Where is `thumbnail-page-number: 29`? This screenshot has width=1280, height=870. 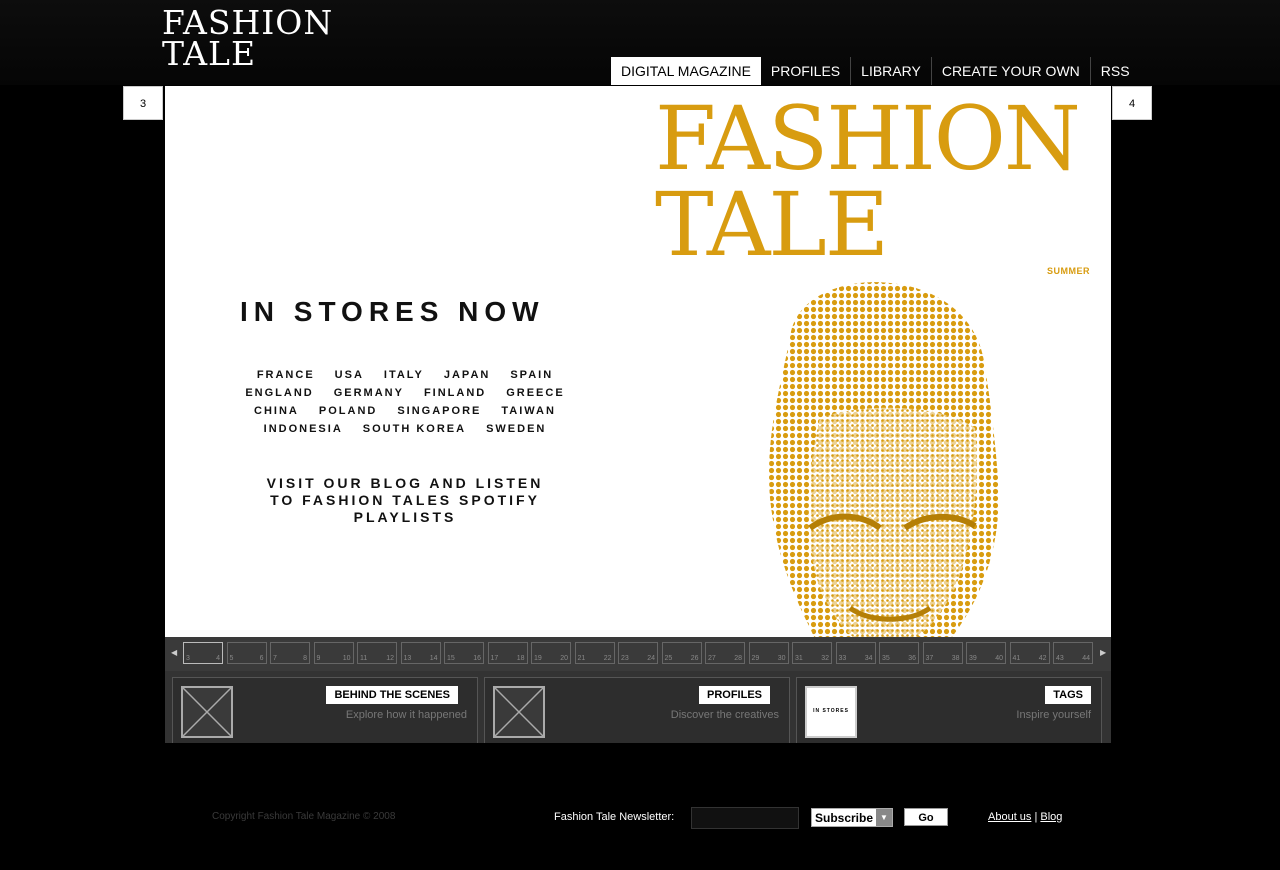
thumbnail-page-number: 29 is located at coordinates (755, 658).